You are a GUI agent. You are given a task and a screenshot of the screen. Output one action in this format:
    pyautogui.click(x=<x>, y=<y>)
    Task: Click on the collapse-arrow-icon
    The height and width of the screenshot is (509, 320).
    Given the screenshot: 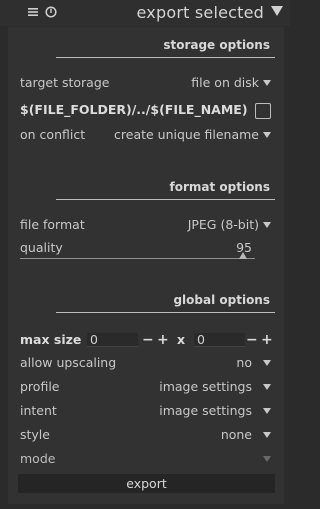 What is the action you would take?
    pyautogui.click(x=277, y=11)
    